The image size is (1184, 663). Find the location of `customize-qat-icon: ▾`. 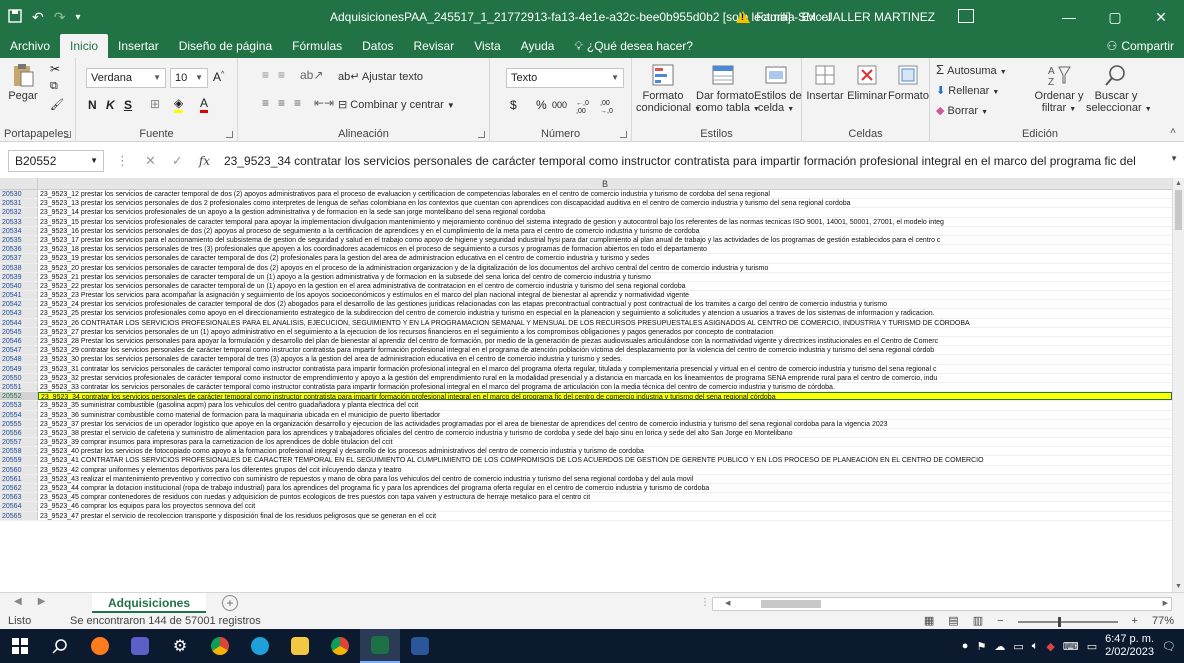

customize-qat-icon: ▾ is located at coordinates (77, 17).